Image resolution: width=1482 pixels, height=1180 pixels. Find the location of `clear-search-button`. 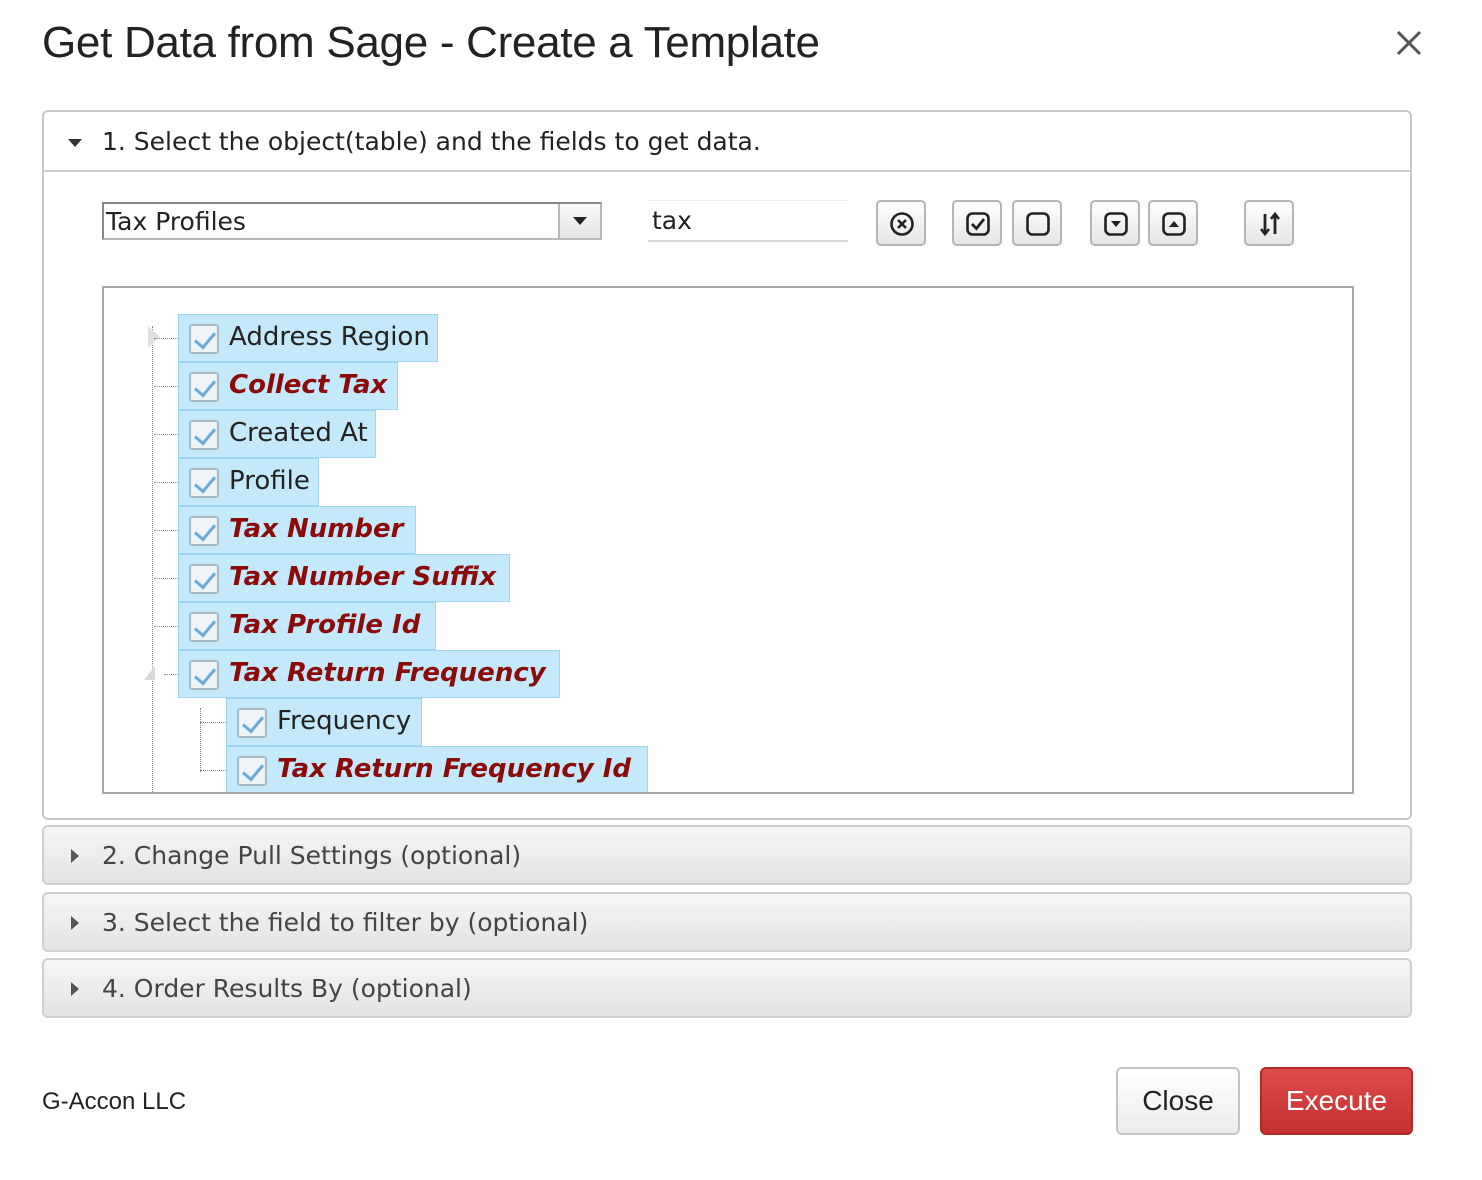

clear-search-button is located at coordinates (901, 223).